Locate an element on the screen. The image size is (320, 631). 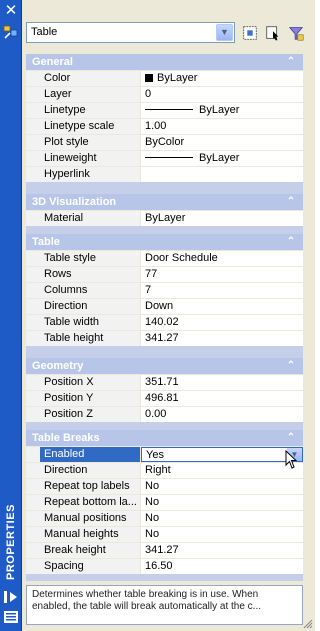
property-row-layer: Layer 0 is located at coordinates (164, 94).